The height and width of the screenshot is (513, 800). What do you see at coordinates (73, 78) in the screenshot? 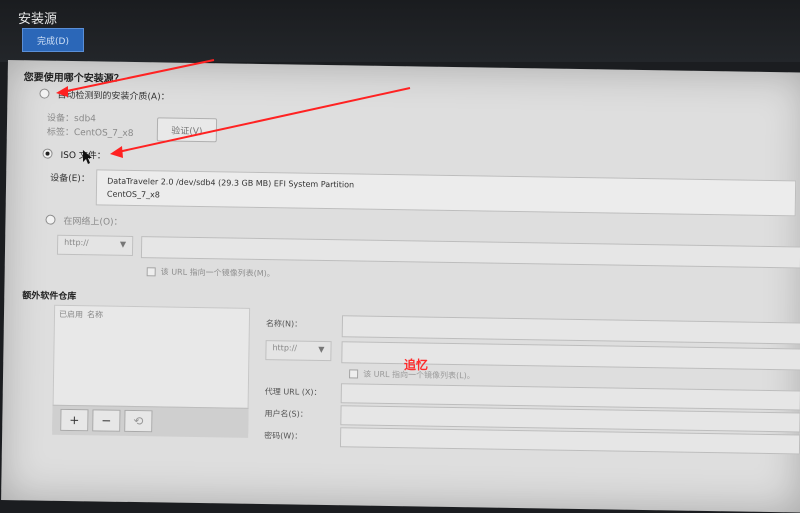
I see `source-question: 您要使用哪个安装源？` at bounding box center [73, 78].